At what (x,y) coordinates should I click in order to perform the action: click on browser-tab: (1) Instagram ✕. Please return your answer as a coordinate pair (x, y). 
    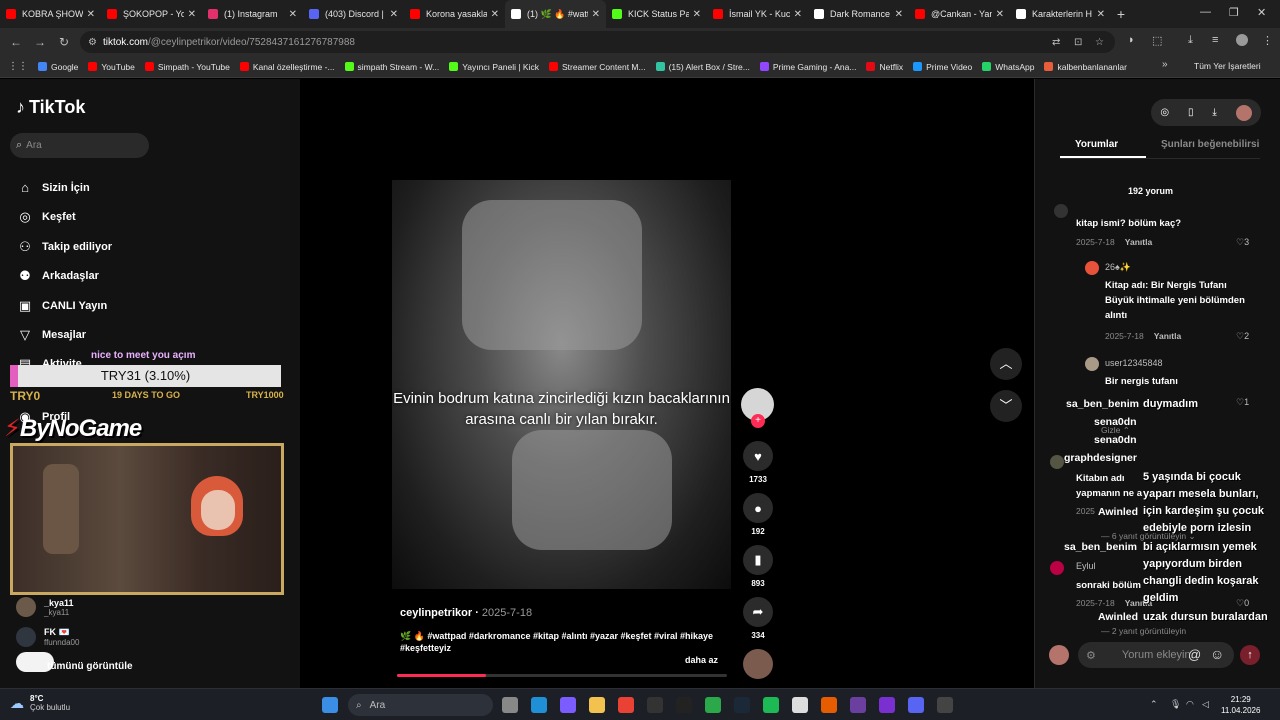
    Looking at the image, I should click on (252, 14).